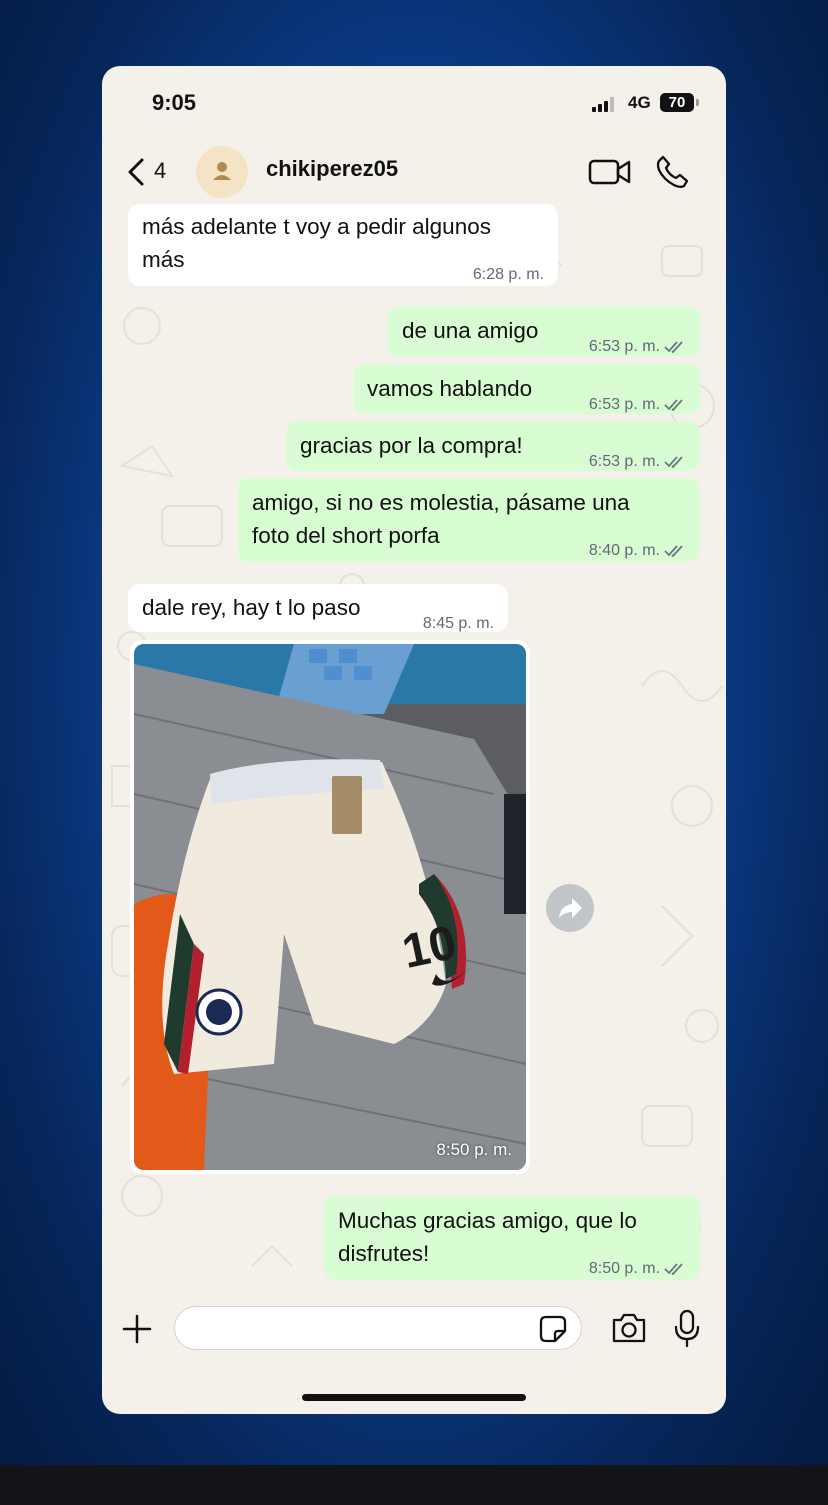 The image size is (828, 1505). I want to click on shorts-number: 10, so click(429, 947).